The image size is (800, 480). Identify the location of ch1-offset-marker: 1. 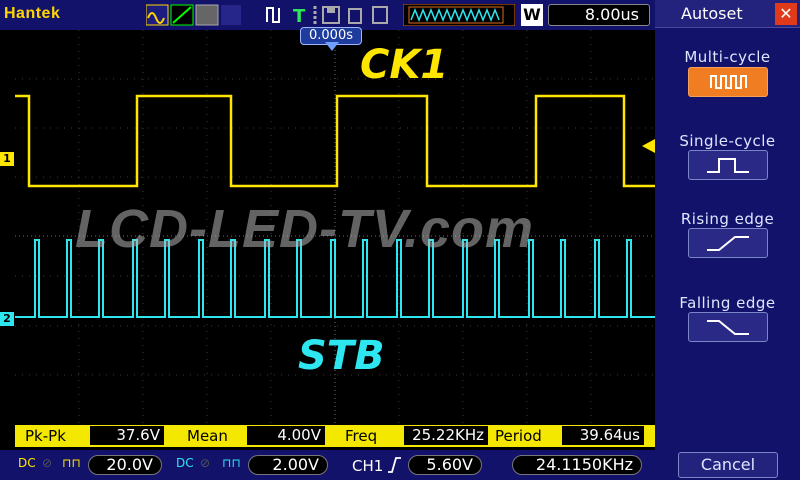
(7, 159).